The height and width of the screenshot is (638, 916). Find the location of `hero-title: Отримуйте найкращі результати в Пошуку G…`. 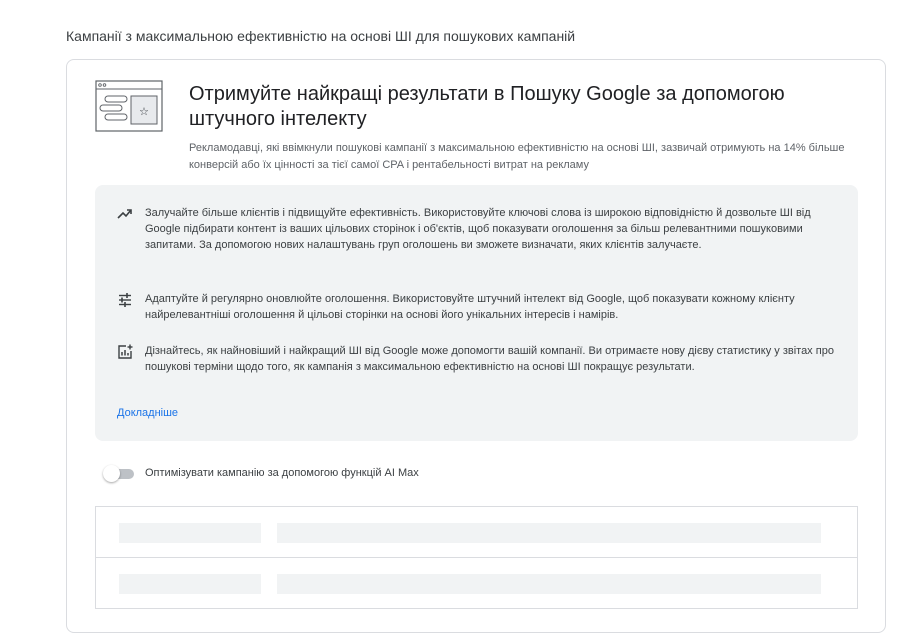

hero-title: Отримуйте найкращі результати в Пошуку G… is located at coordinates (487, 106).